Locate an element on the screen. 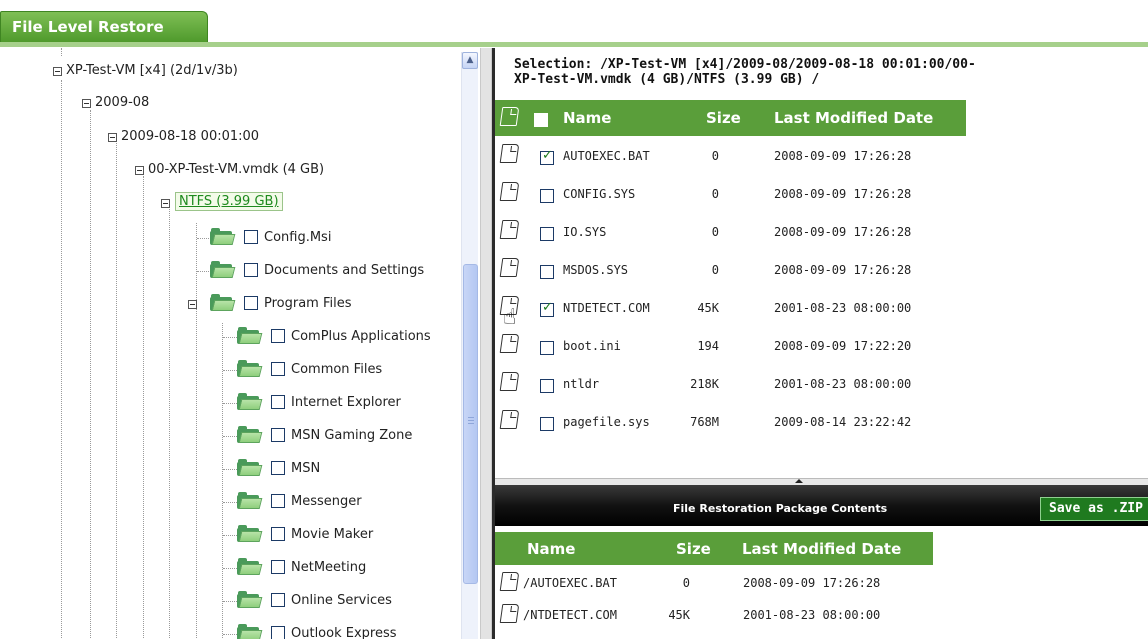  tree-subfolder: Online Services is located at coordinates (352, 601).